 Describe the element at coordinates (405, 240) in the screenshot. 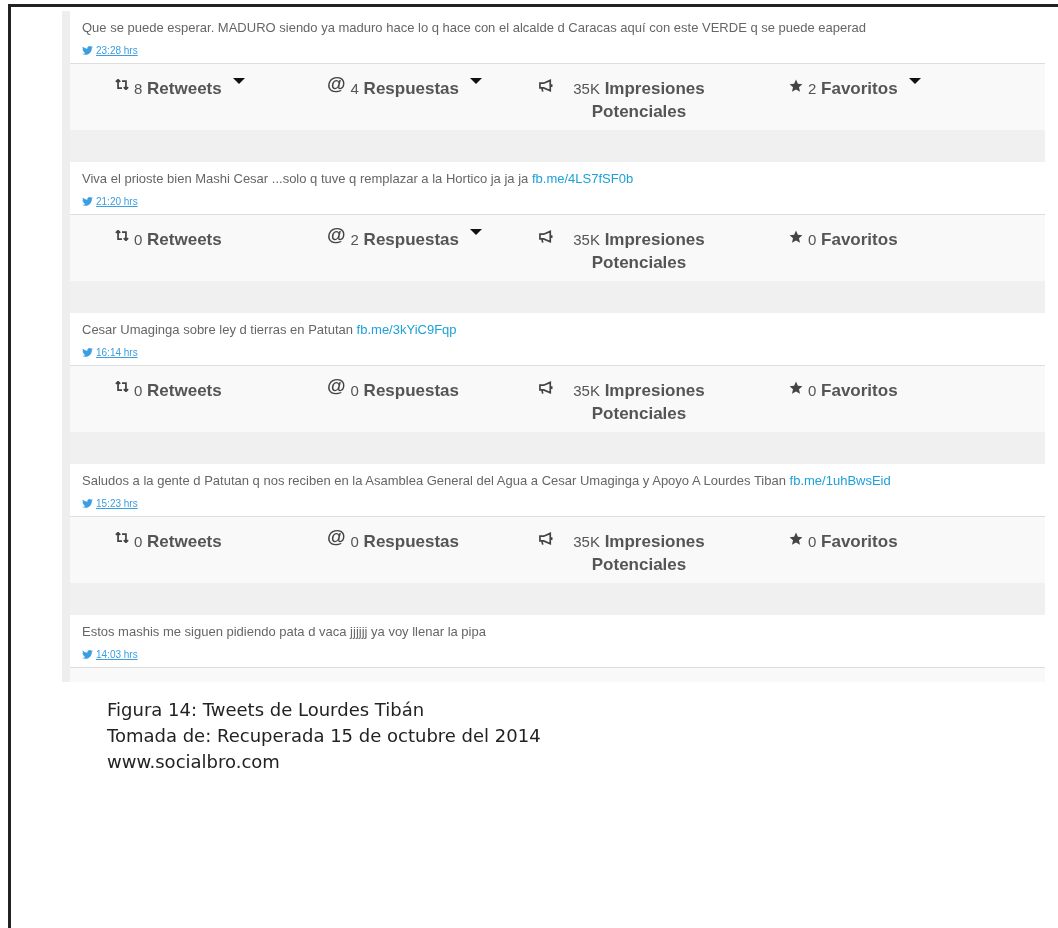

I see `stat-label: 2 Respuestas` at that location.